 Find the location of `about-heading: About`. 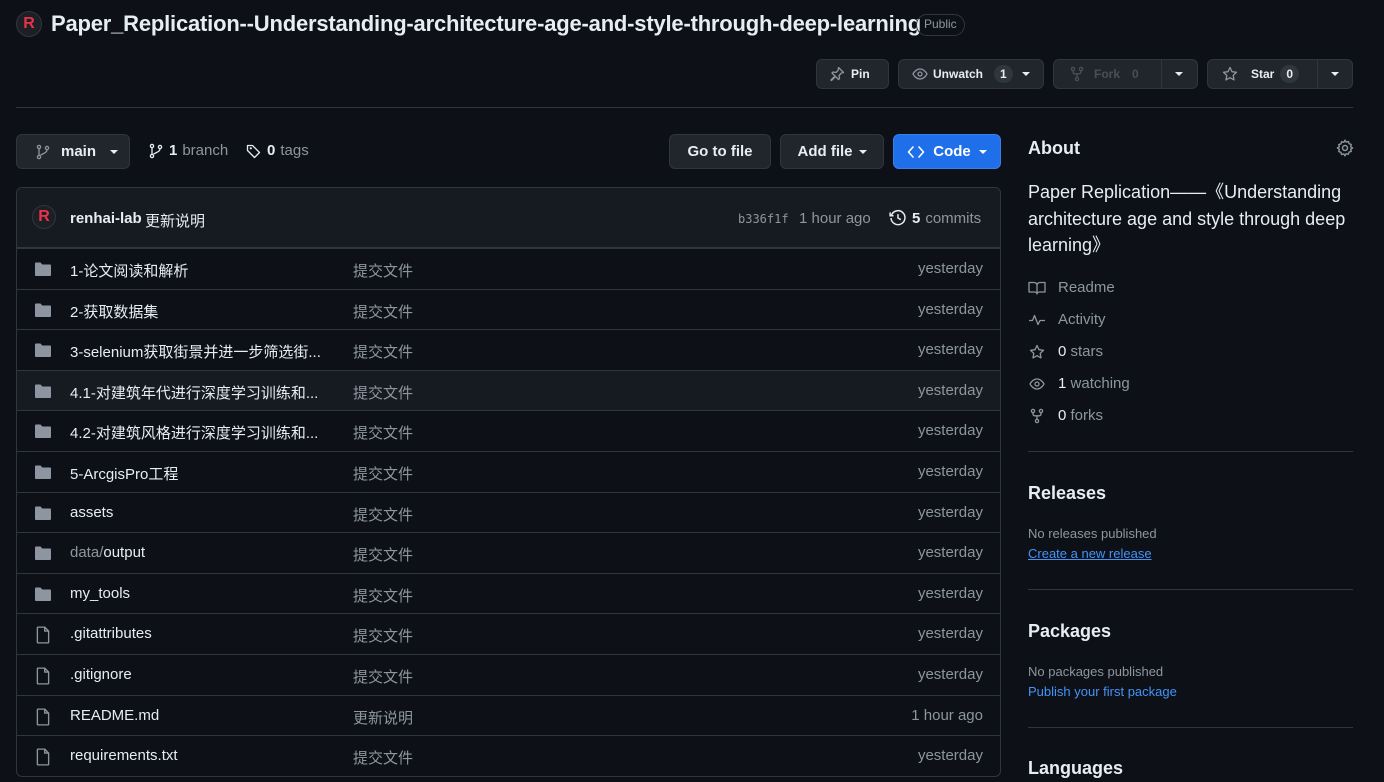

about-heading: About is located at coordinates (1054, 148).